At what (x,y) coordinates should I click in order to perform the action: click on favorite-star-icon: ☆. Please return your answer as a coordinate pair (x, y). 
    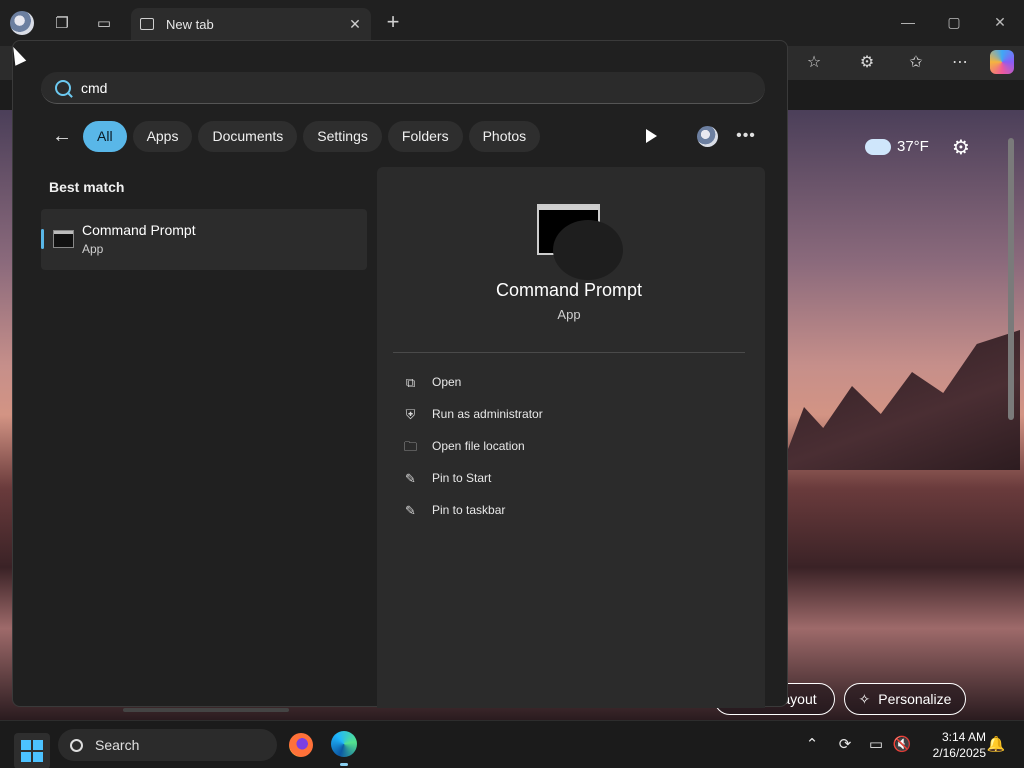
    Looking at the image, I should click on (814, 63).